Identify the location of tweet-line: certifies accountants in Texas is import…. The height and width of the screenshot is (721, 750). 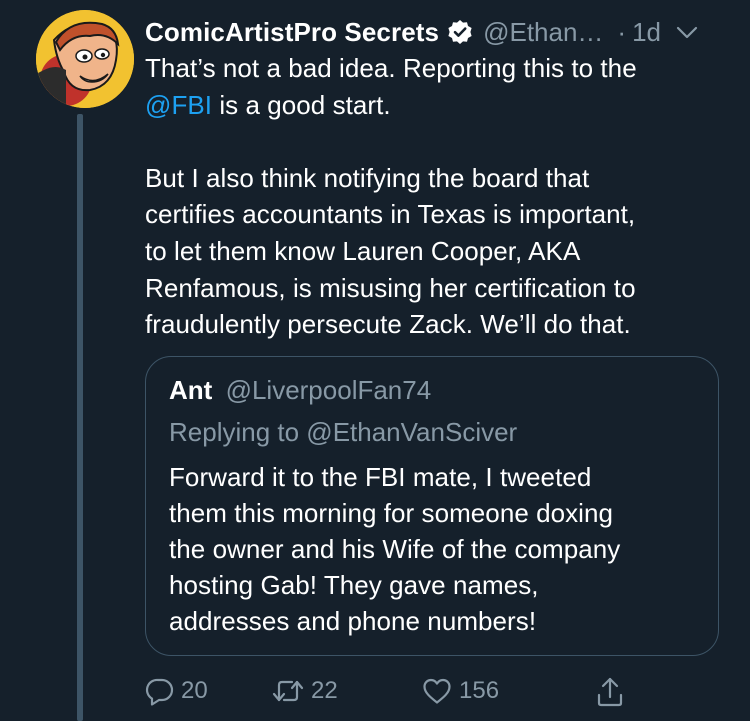
(390, 214).